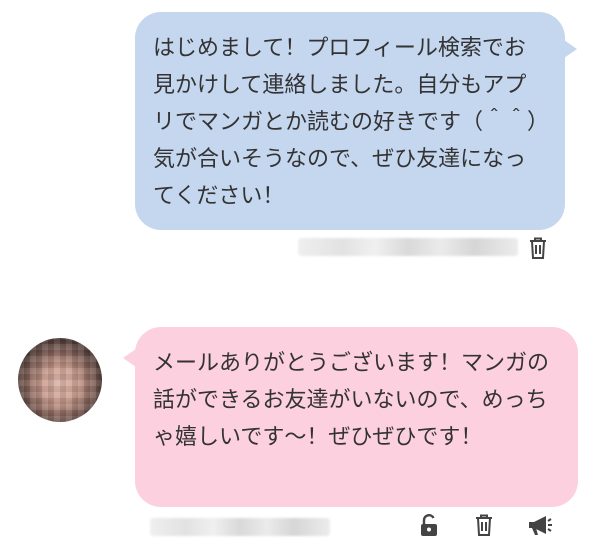 The image size is (600, 544). What do you see at coordinates (240, 527) in the screenshot?
I see `received-message-timestamp-blurred` at bounding box center [240, 527].